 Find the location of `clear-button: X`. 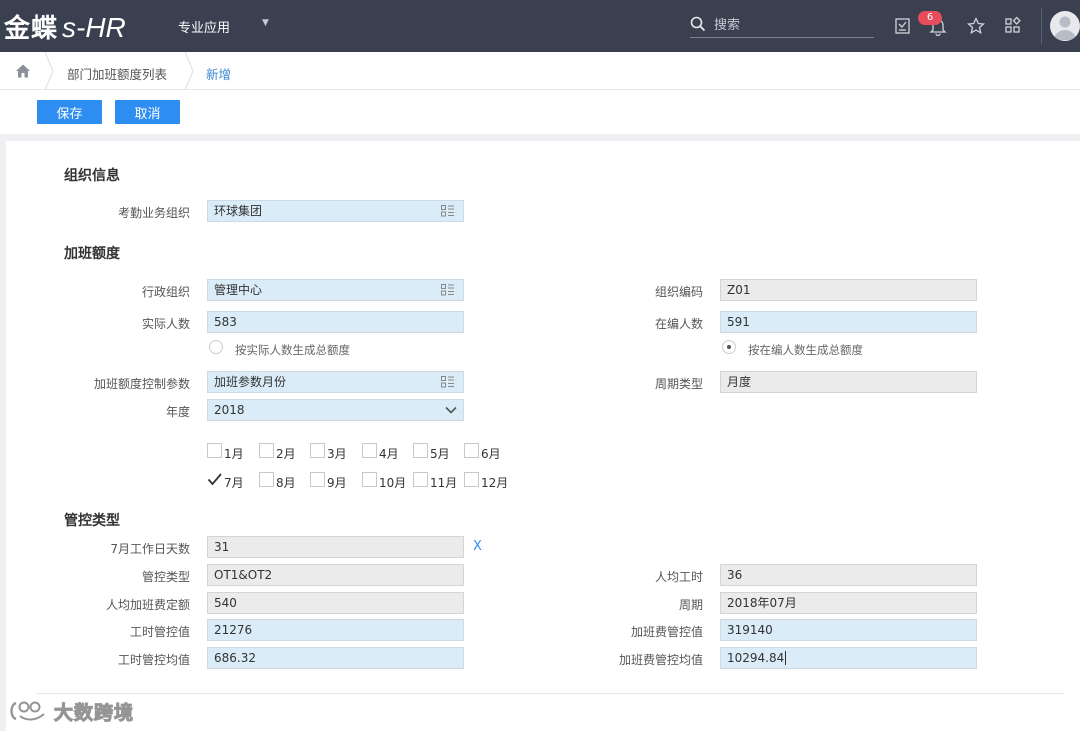

clear-button: X is located at coordinates (477, 546).